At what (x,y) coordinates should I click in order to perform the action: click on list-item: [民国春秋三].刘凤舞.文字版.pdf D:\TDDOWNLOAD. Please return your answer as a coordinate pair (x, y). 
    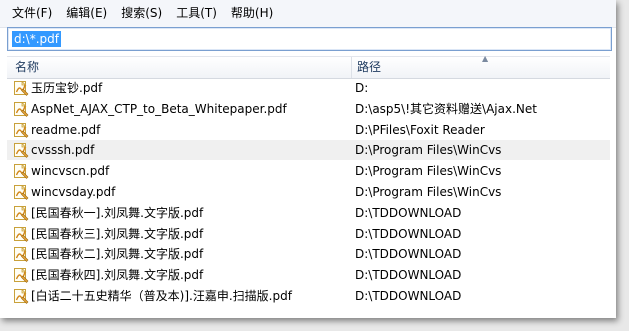
    Looking at the image, I should click on (308, 234).